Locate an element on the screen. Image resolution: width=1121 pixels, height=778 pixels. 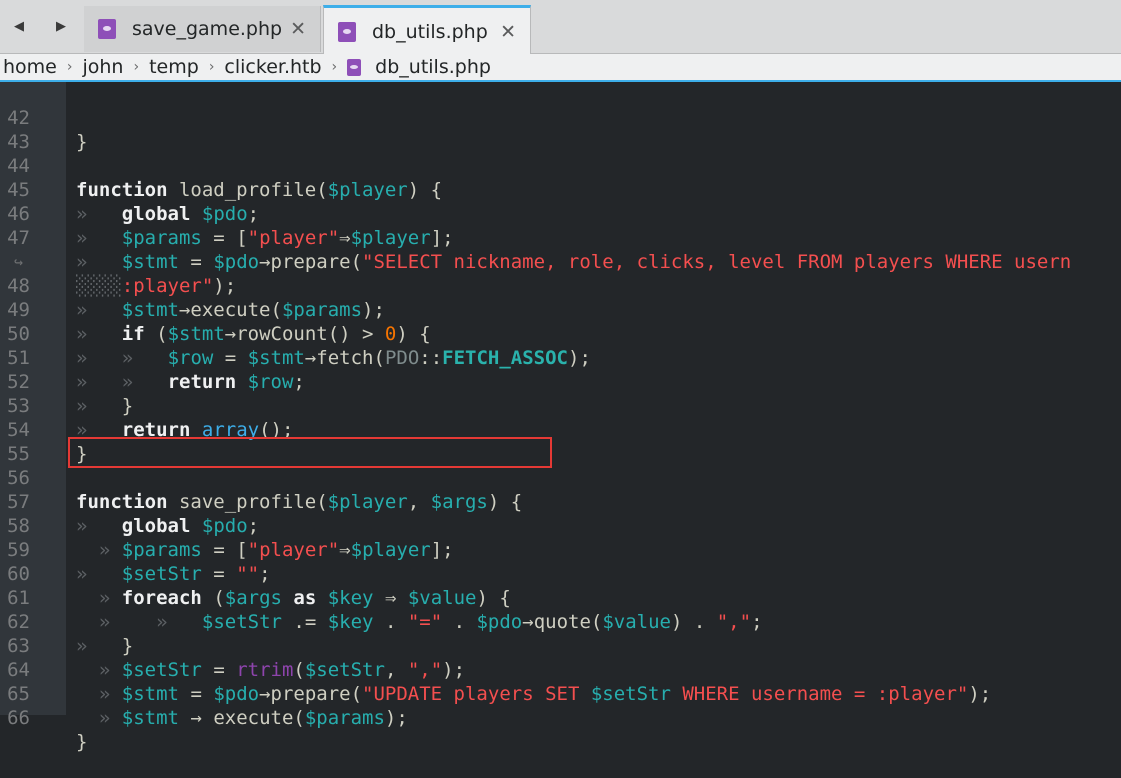
breadcrumb-item-temp: temp is located at coordinates (174, 67).